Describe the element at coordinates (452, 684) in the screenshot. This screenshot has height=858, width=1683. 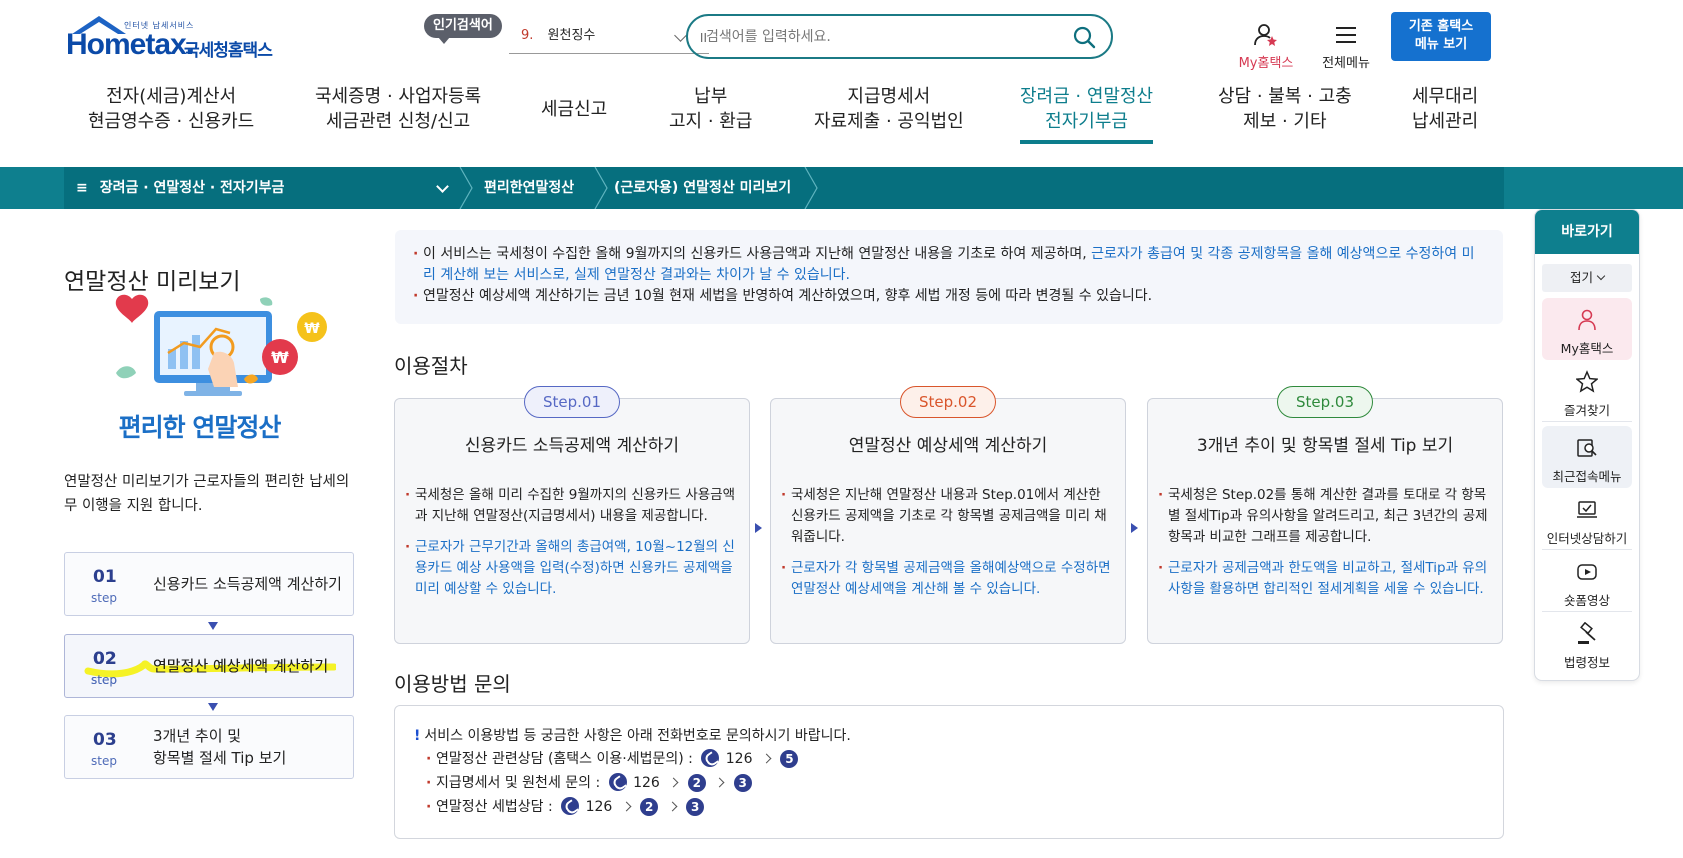
I see `contact-title: 이용방법 문의` at that location.